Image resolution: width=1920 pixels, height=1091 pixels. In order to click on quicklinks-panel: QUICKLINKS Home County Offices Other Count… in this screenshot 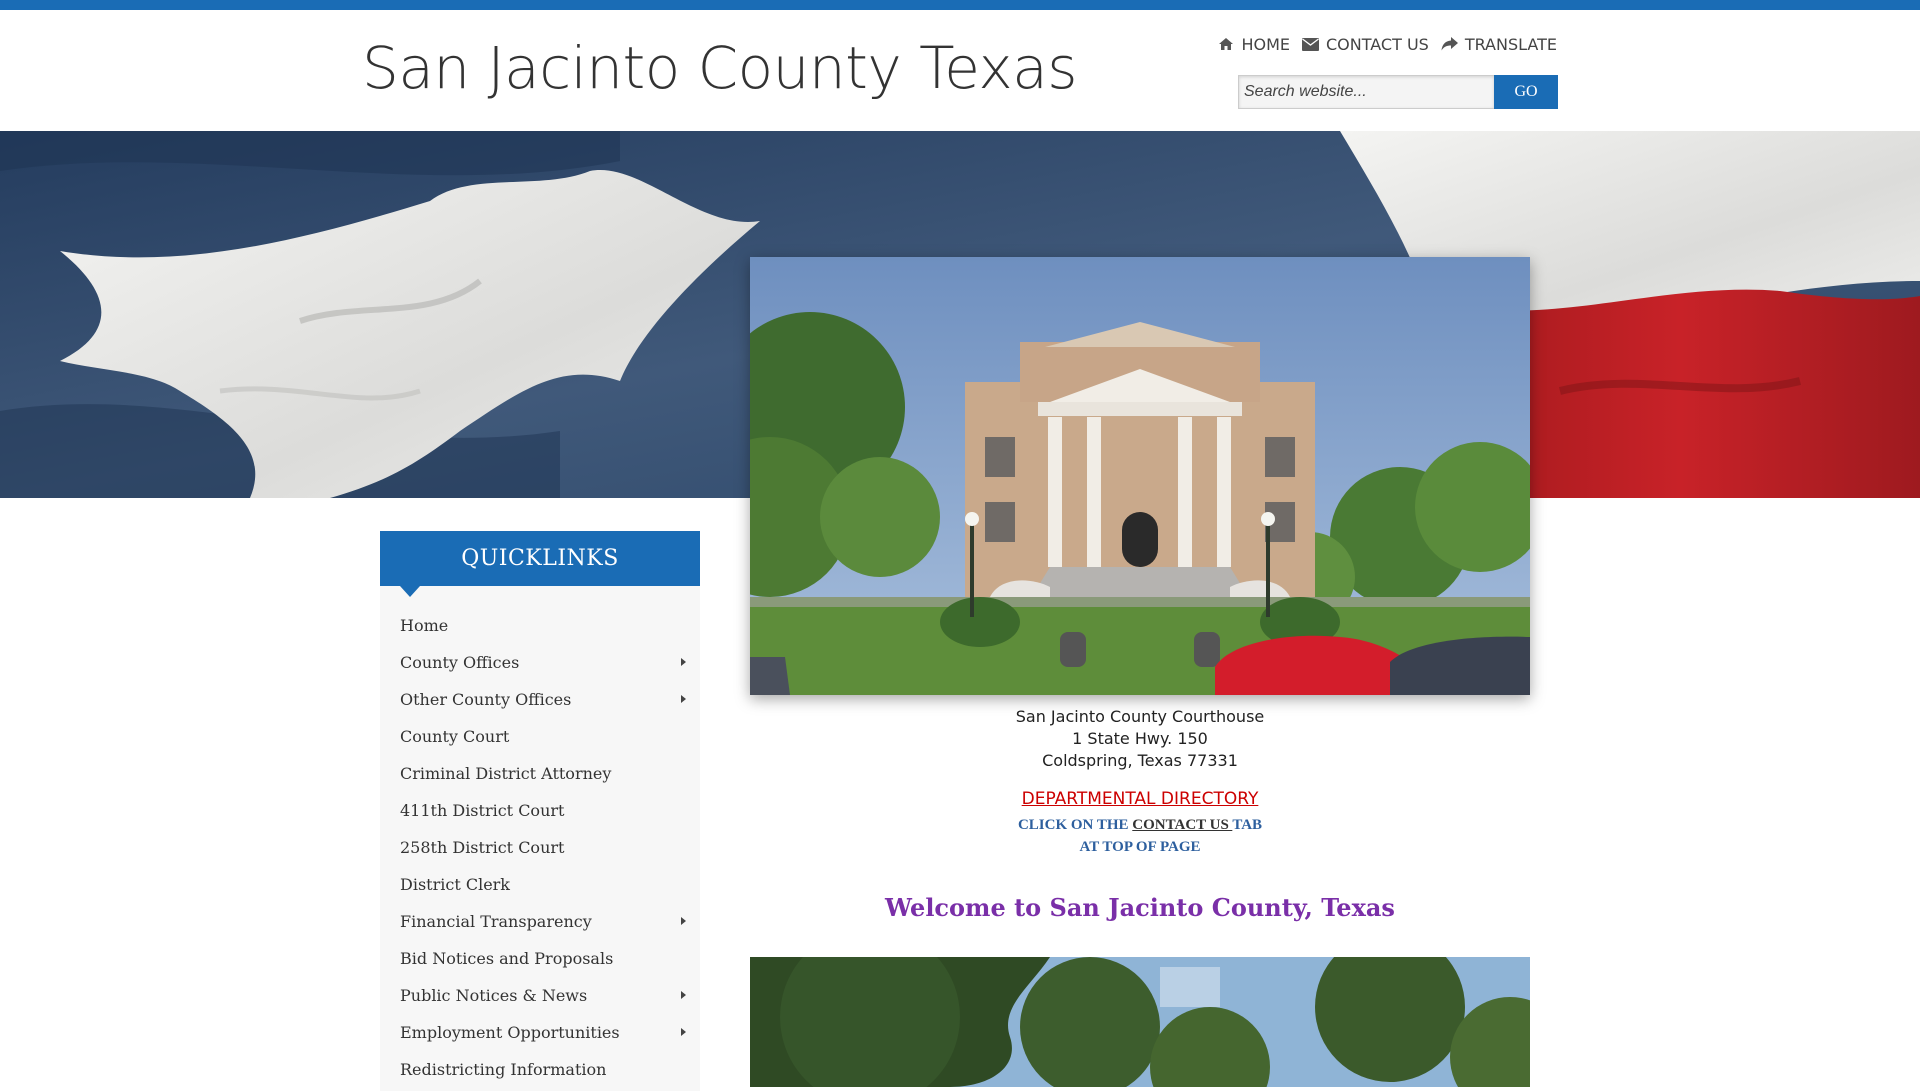, I will do `click(540, 811)`.